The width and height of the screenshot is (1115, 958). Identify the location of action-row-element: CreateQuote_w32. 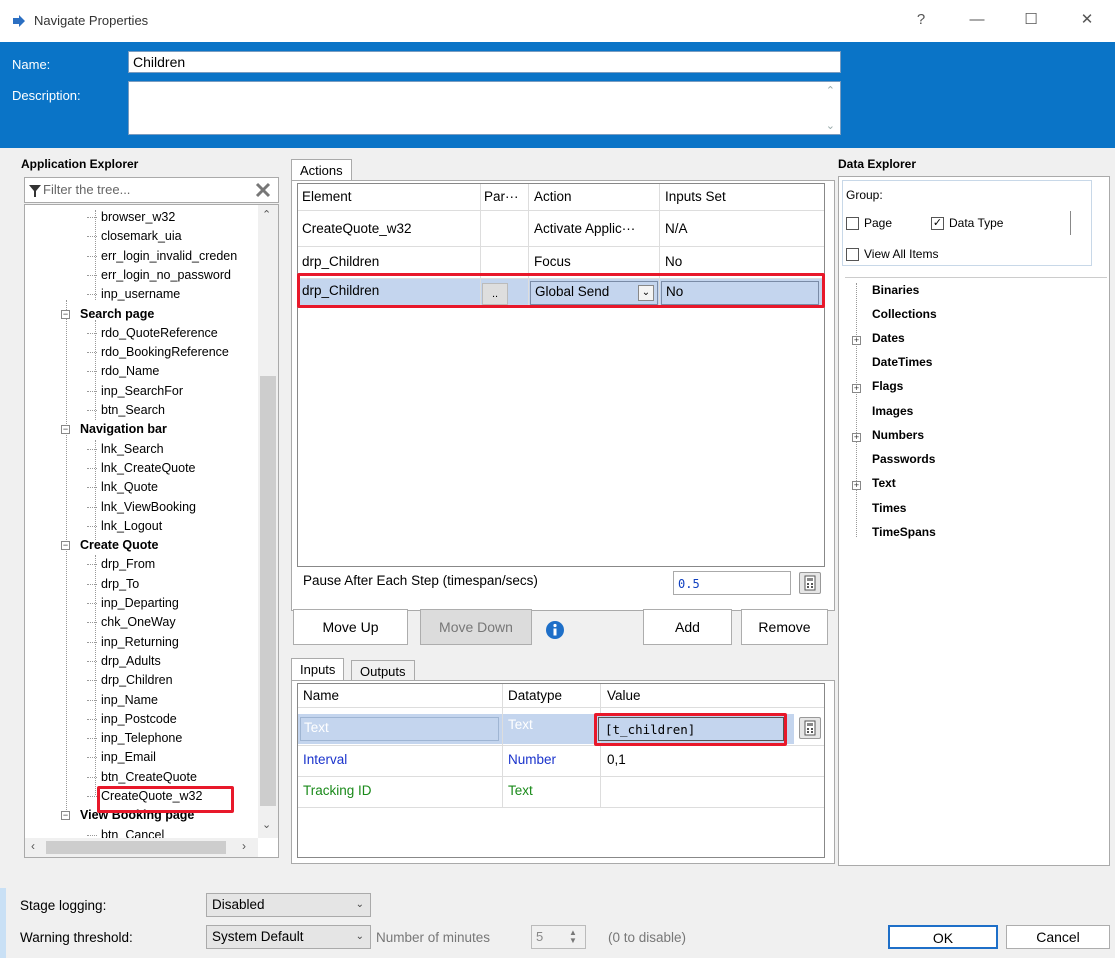
(357, 228).